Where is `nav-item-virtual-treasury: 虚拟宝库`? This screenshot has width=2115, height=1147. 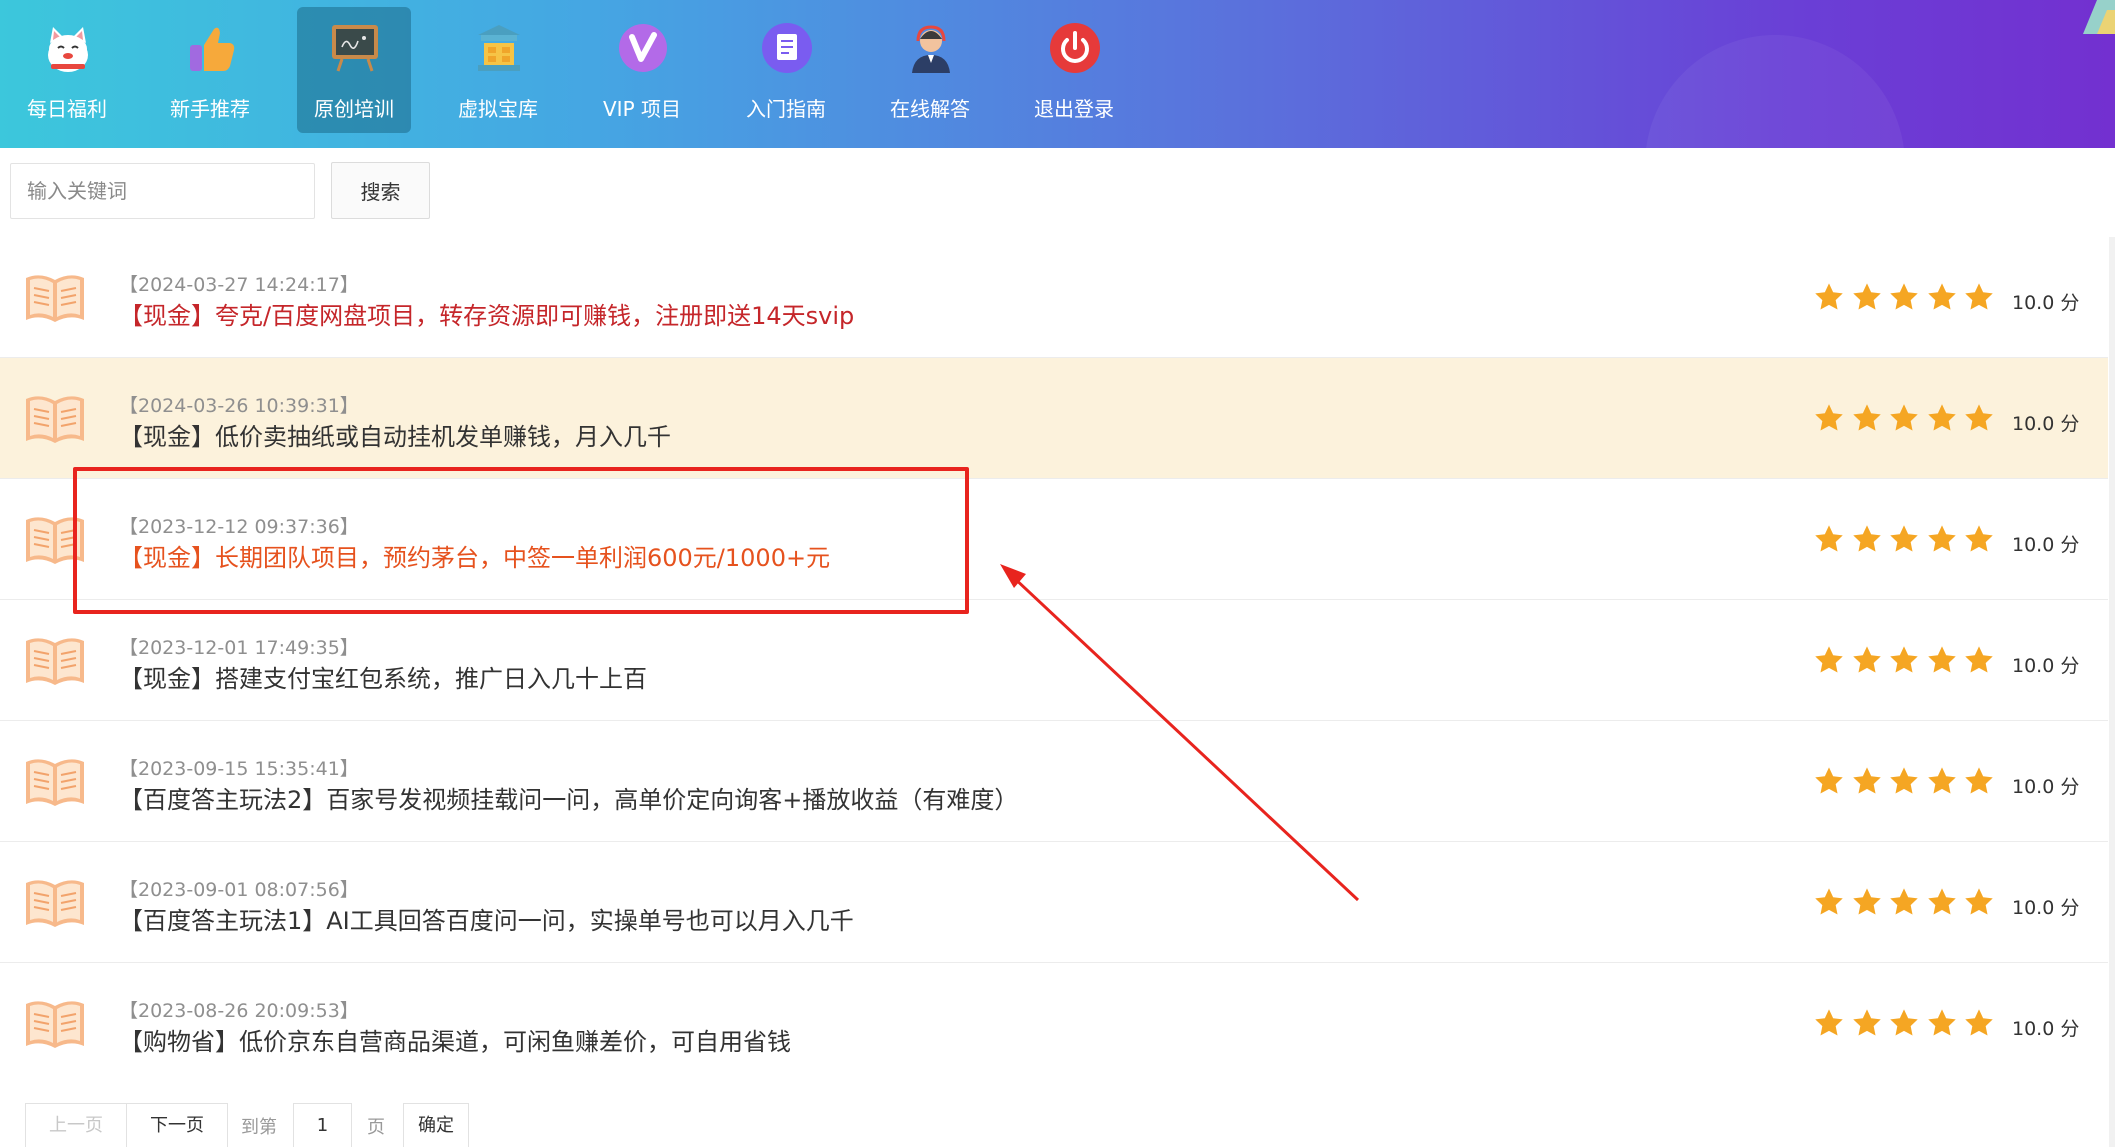
nav-item-virtual-treasury: 虚拟宝库 is located at coordinates (498, 70).